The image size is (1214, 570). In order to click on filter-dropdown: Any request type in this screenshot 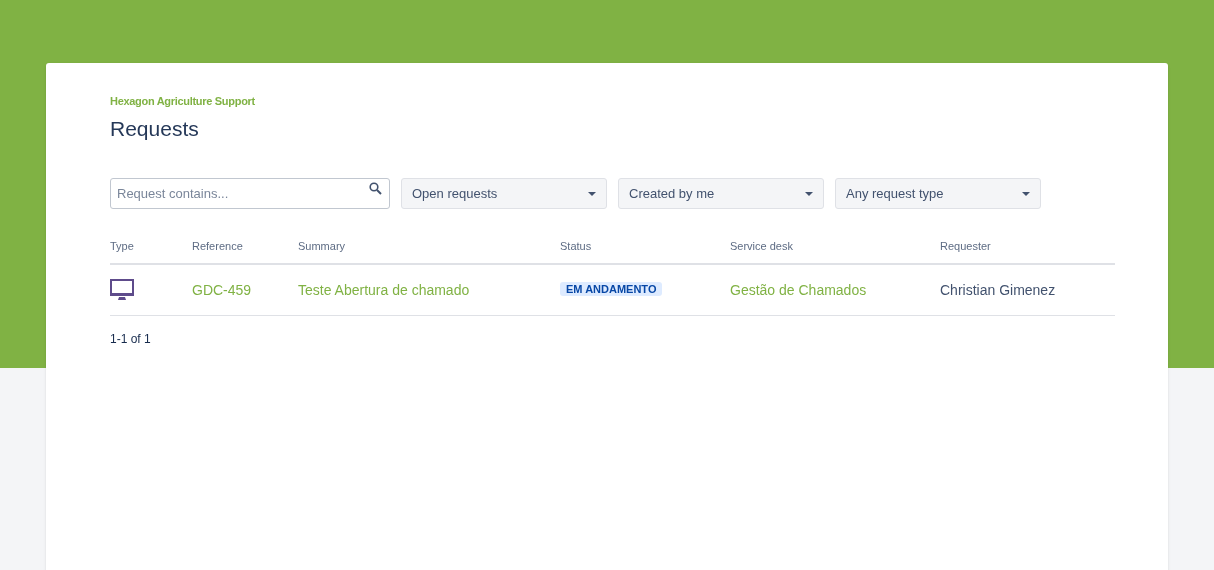, I will do `click(938, 193)`.